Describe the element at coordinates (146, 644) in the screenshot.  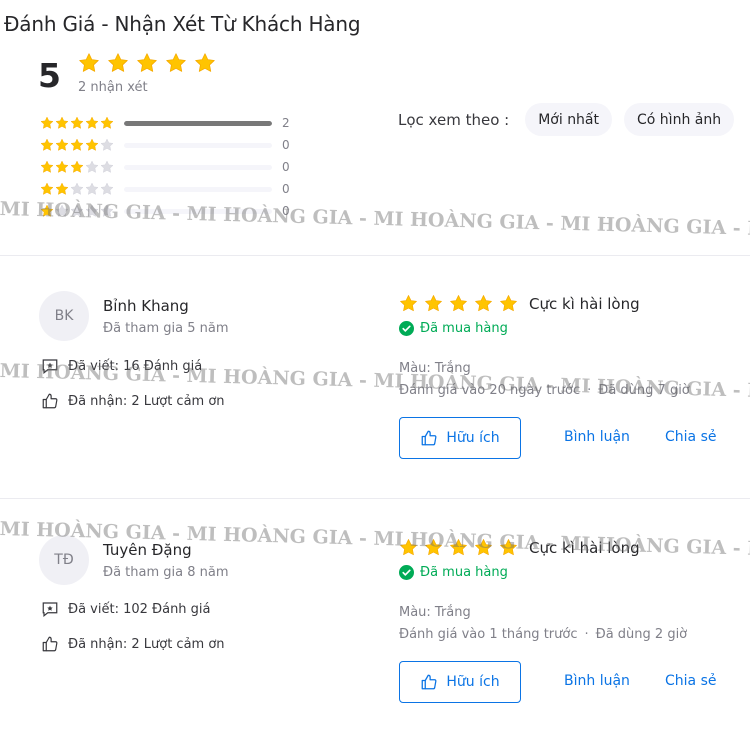
I see `thanks-count-text: Đã nhận: 2 Lượt cảm ơn` at that location.